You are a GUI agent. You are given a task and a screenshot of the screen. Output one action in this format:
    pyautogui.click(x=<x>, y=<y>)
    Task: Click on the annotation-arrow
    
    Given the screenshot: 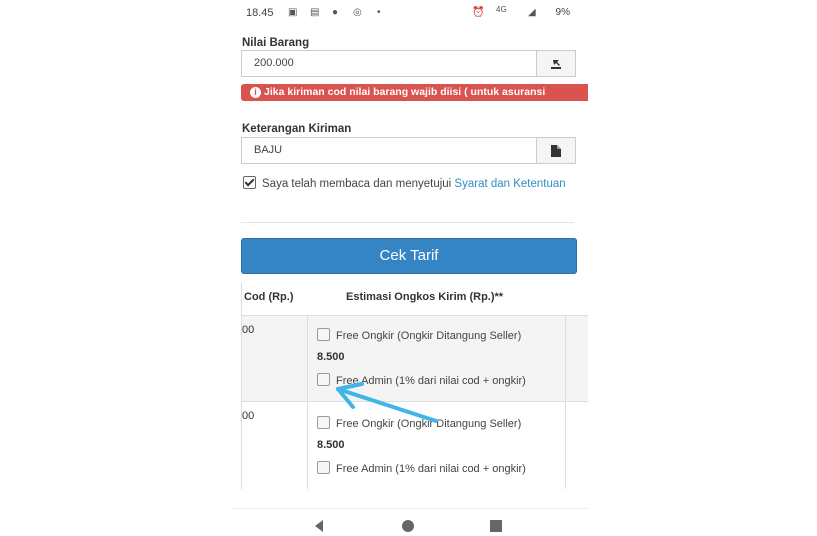 What is the action you would take?
    pyautogui.click(x=387, y=402)
    